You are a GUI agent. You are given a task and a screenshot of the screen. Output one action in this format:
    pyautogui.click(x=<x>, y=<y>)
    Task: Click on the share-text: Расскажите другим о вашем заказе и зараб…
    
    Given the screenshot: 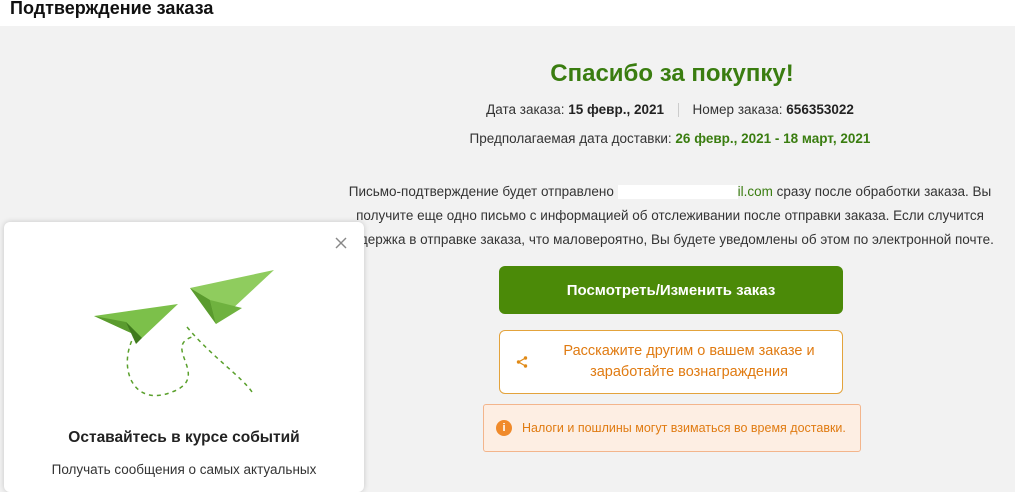 What is the action you would take?
    pyautogui.click(x=689, y=362)
    